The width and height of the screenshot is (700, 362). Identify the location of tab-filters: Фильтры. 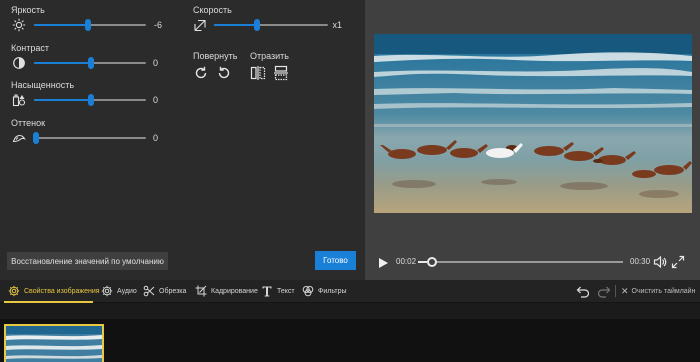
(324, 291).